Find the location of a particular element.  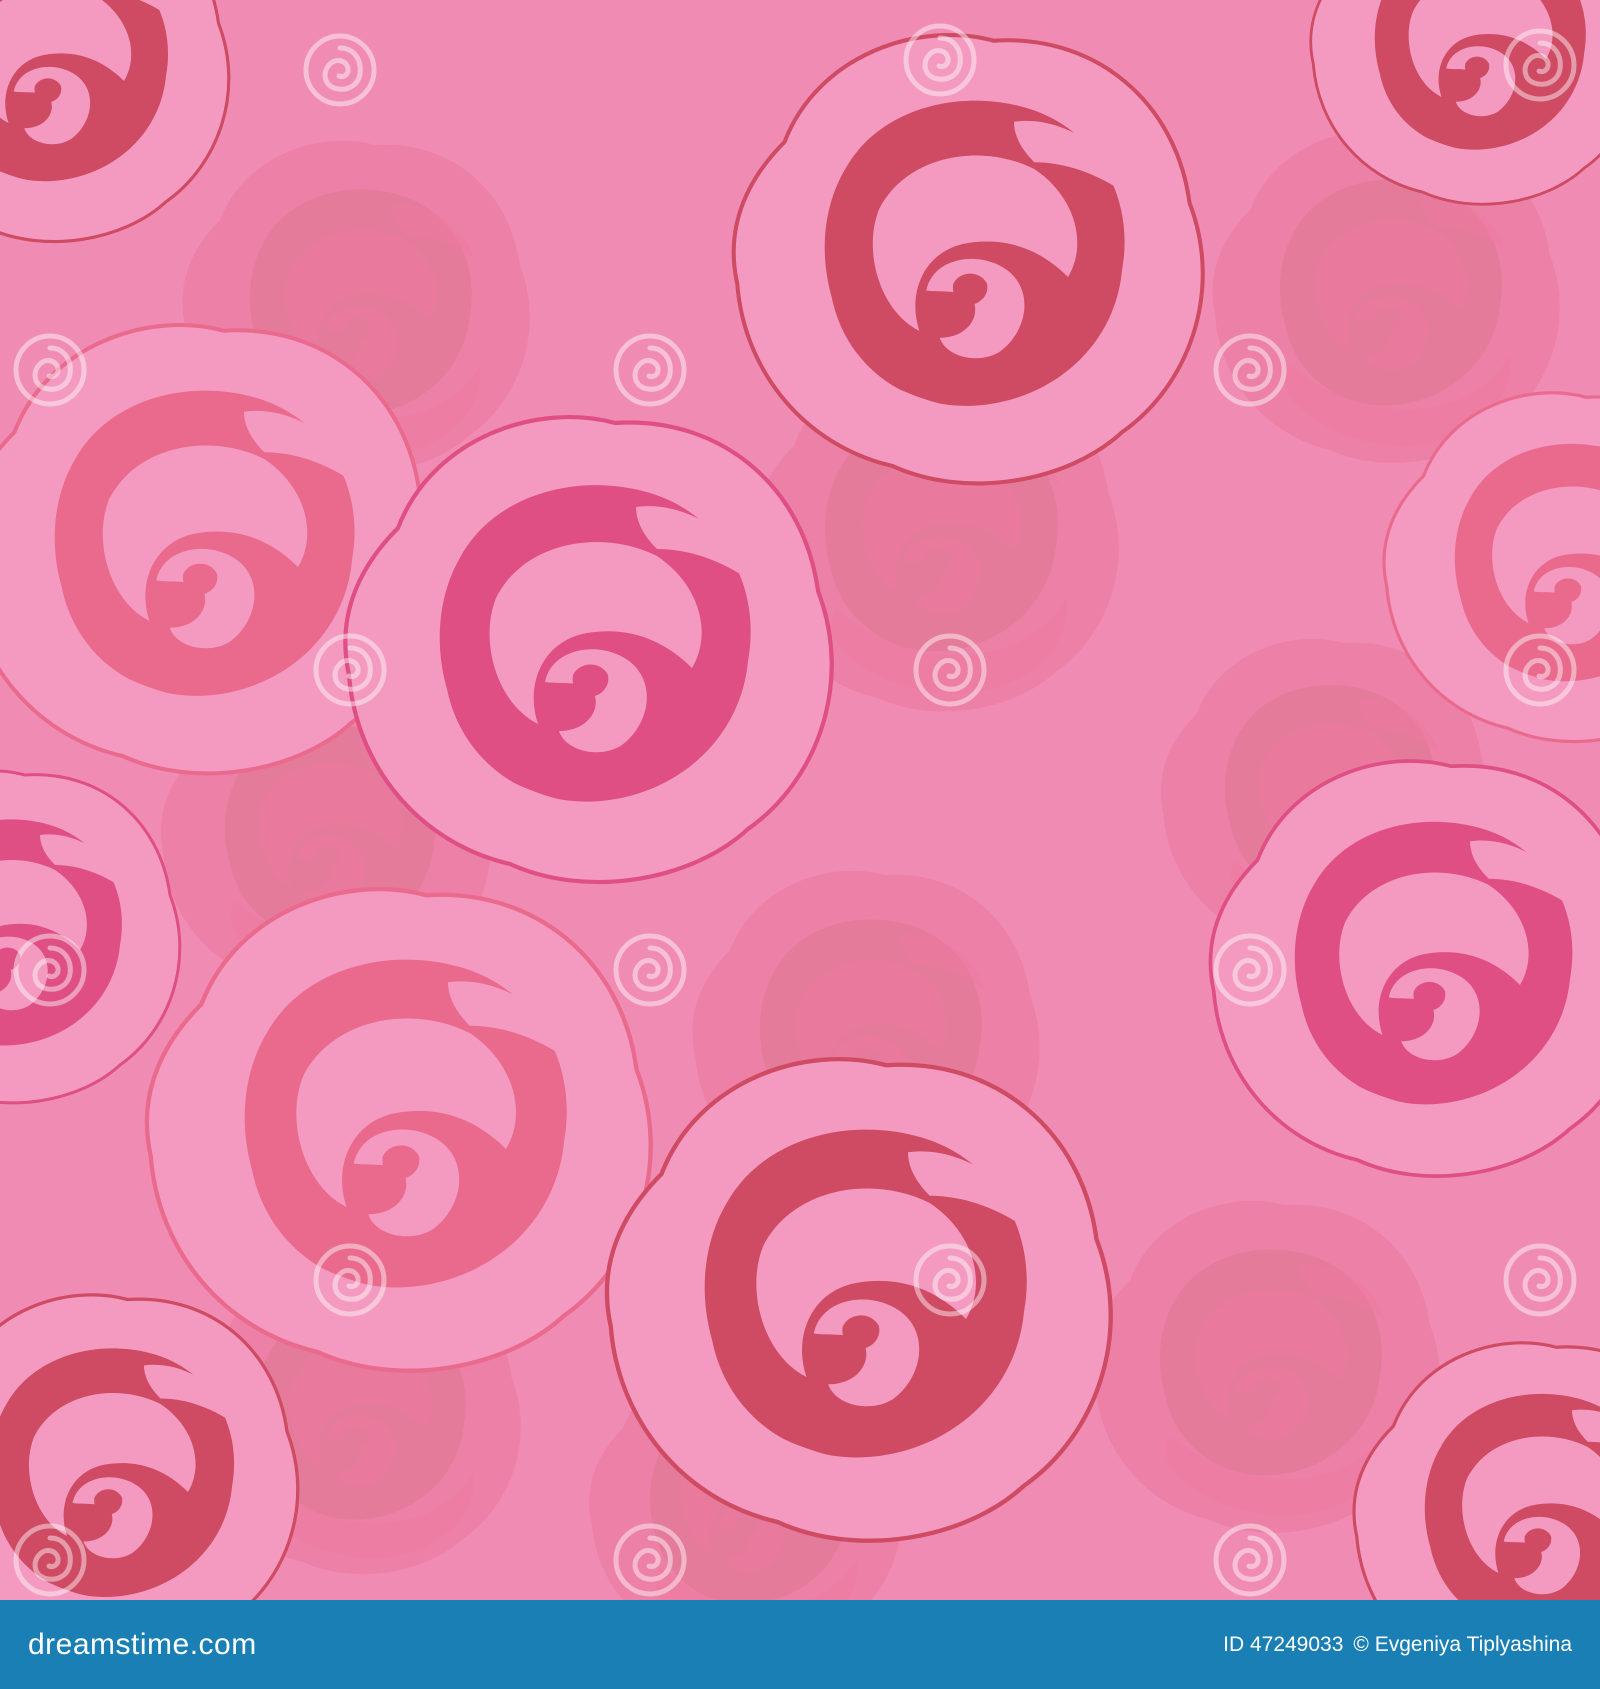

site-name: dreamstime.com is located at coordinates (142, 1645).